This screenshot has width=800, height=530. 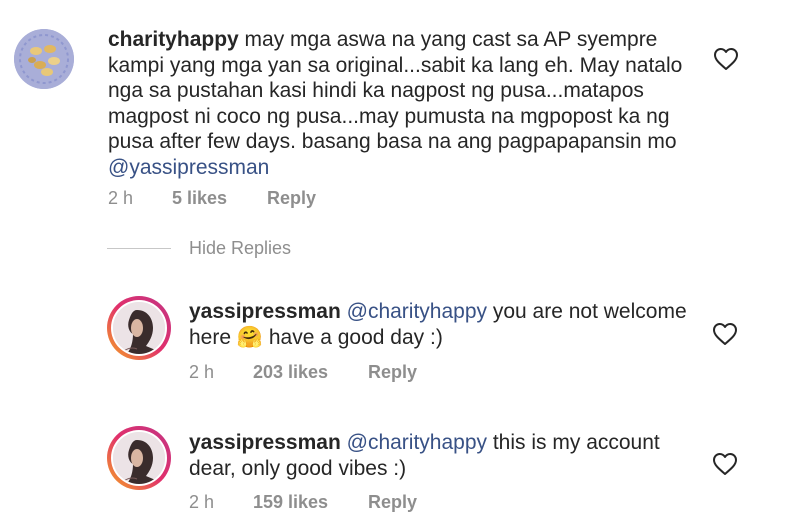 I want to click on hide-replies-toggle: Hide Replies, so click(x=199, y=248).